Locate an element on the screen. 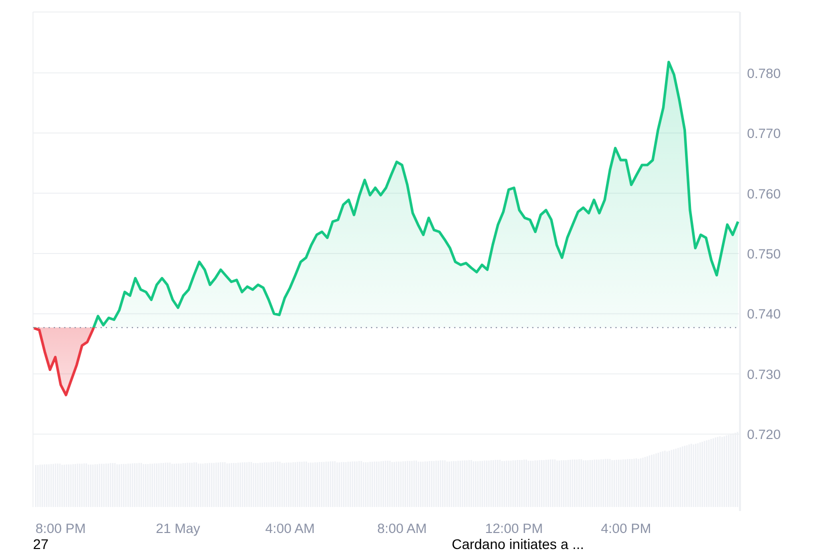  x-axis-label: 12:00 PM is located at coordinates (514, 528).